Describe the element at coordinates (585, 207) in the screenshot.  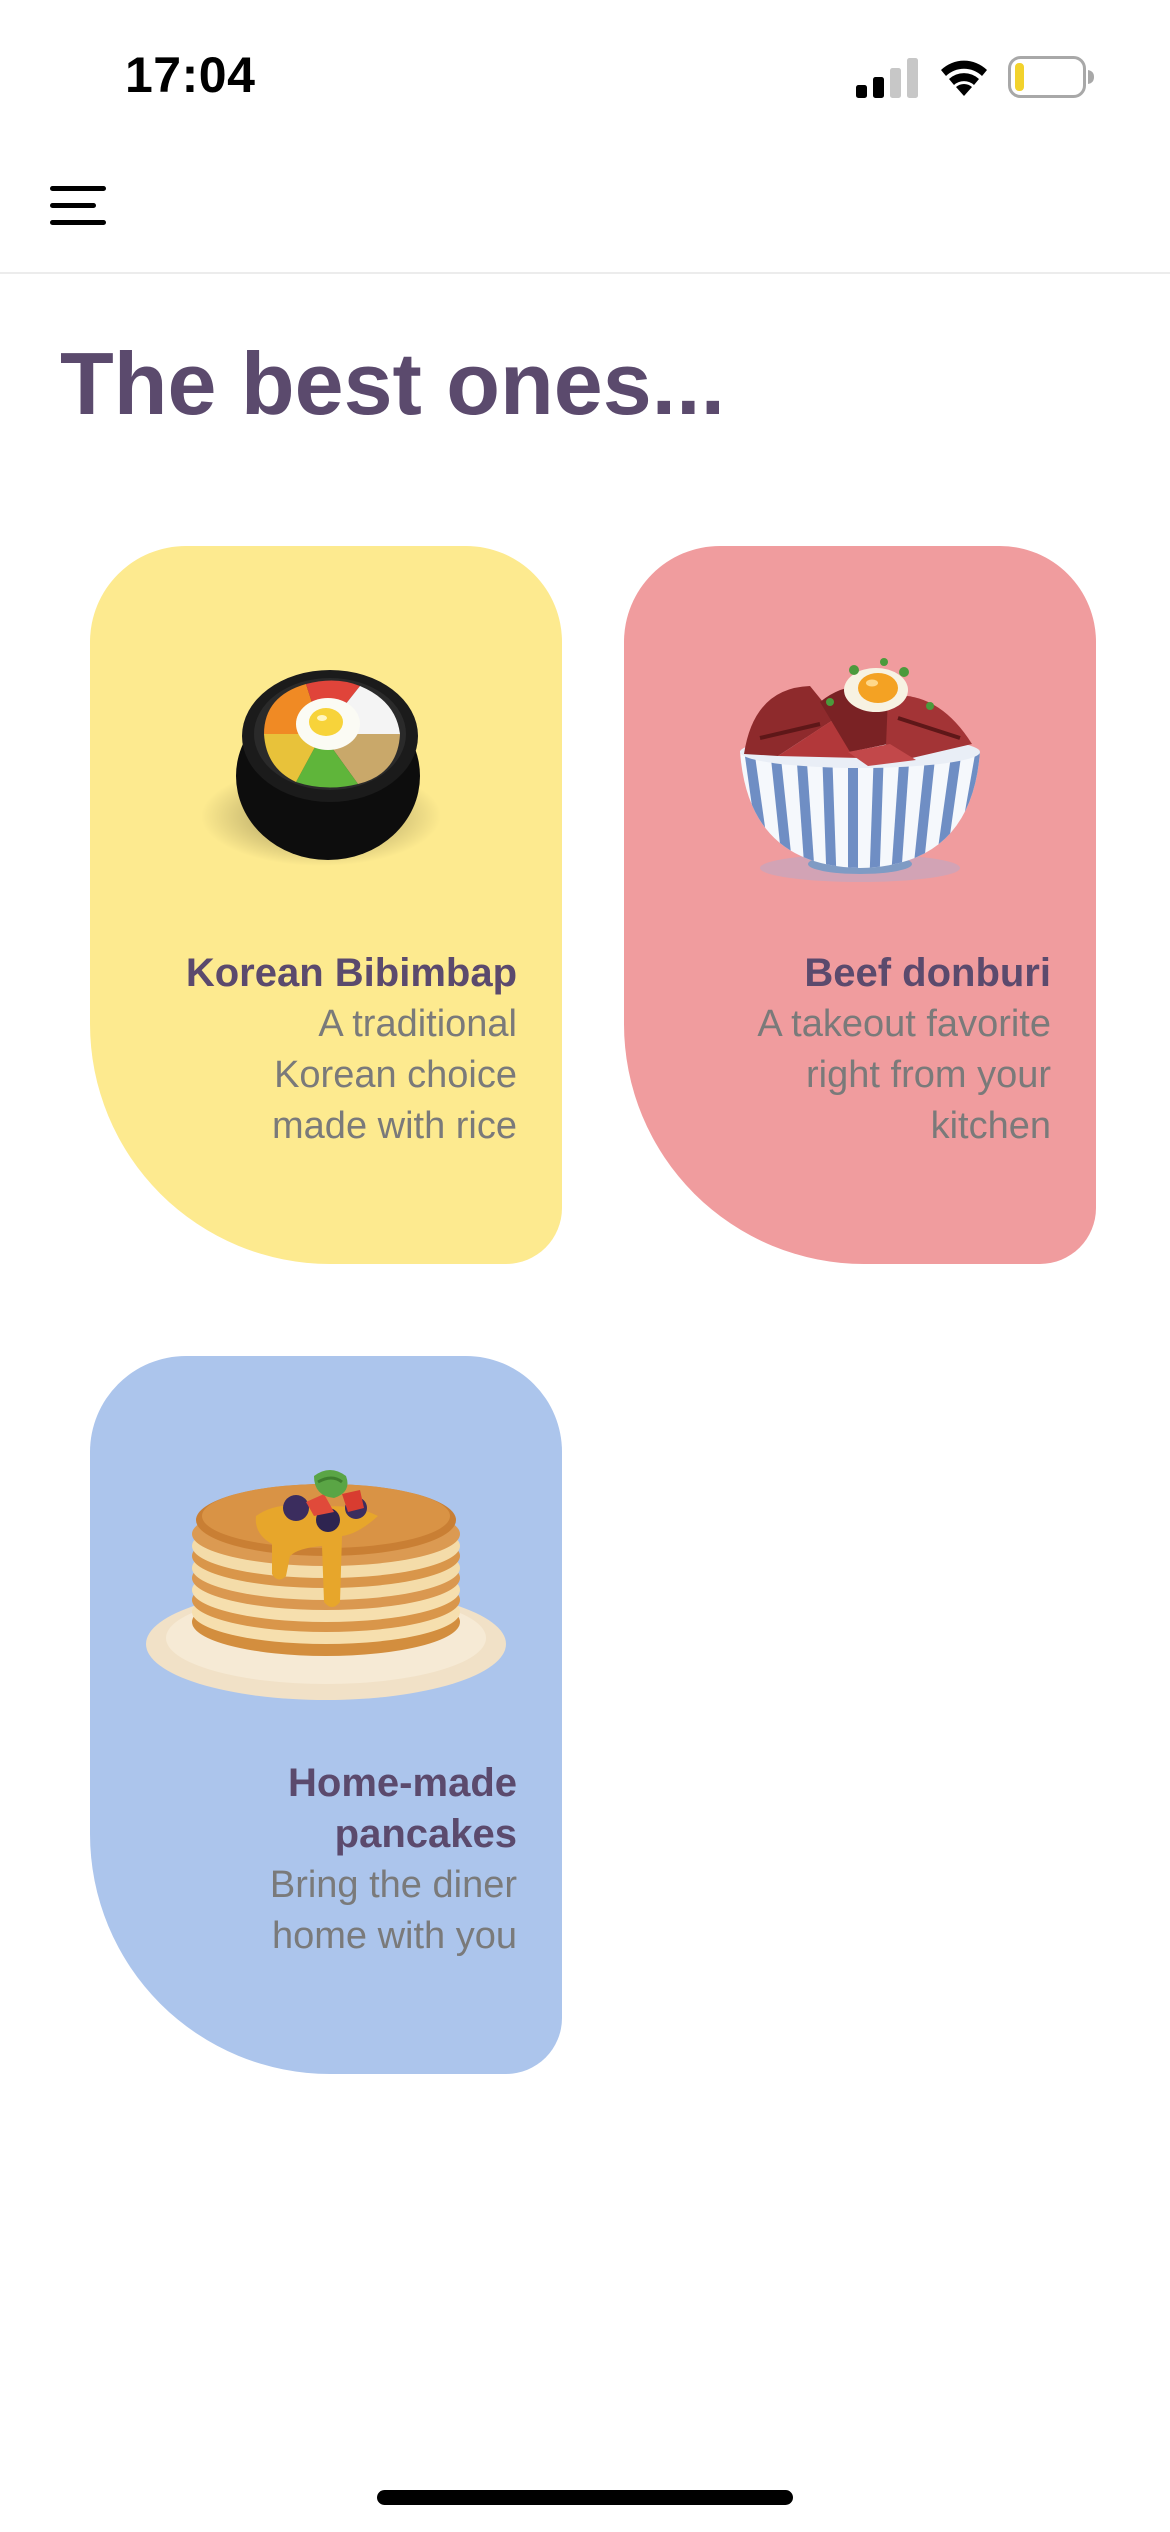
I see `navigation-bar` at that location.